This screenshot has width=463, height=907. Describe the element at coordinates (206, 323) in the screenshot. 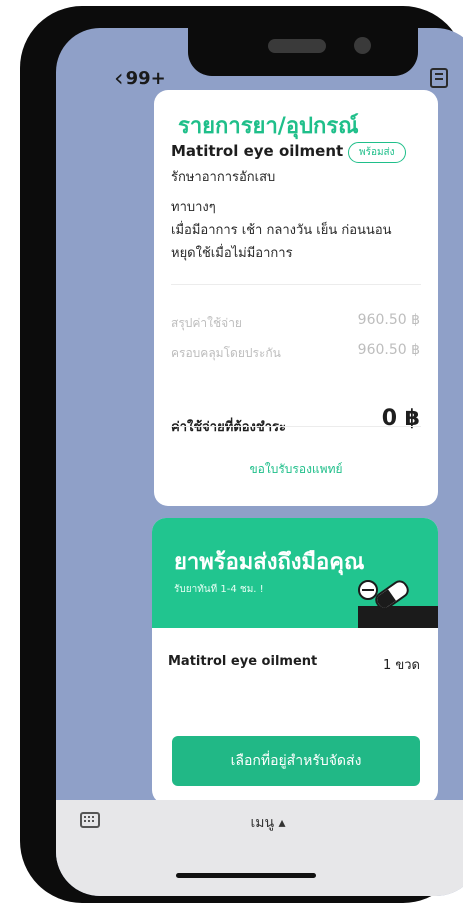

I see `summary-label: สรุปค่าใช้จ่าย` at that location.